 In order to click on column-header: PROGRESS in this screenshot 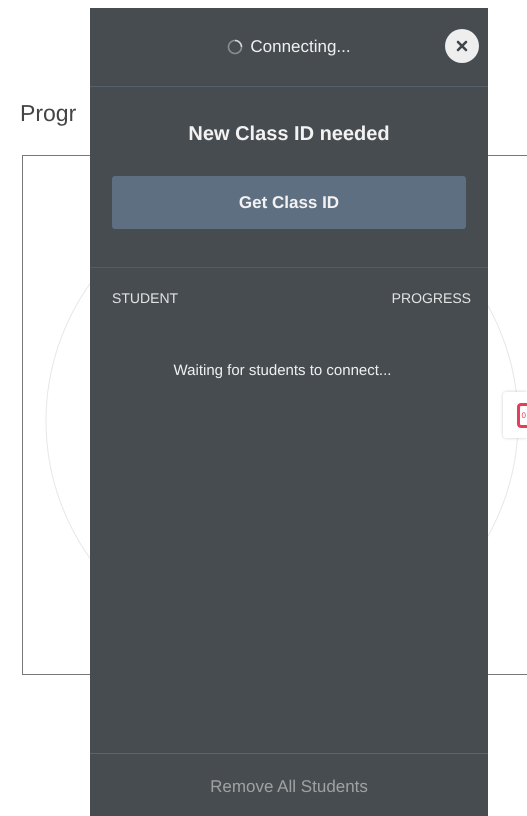, I will do `click(431, 298)`.